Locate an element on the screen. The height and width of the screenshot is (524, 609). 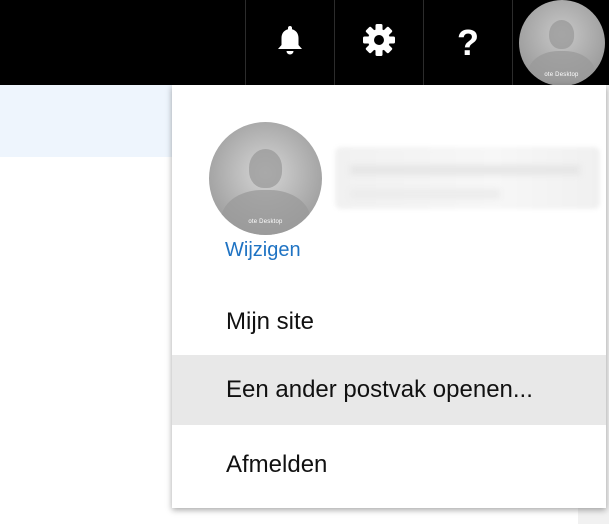
help-icon: ? is located at coordinates (468, 42).